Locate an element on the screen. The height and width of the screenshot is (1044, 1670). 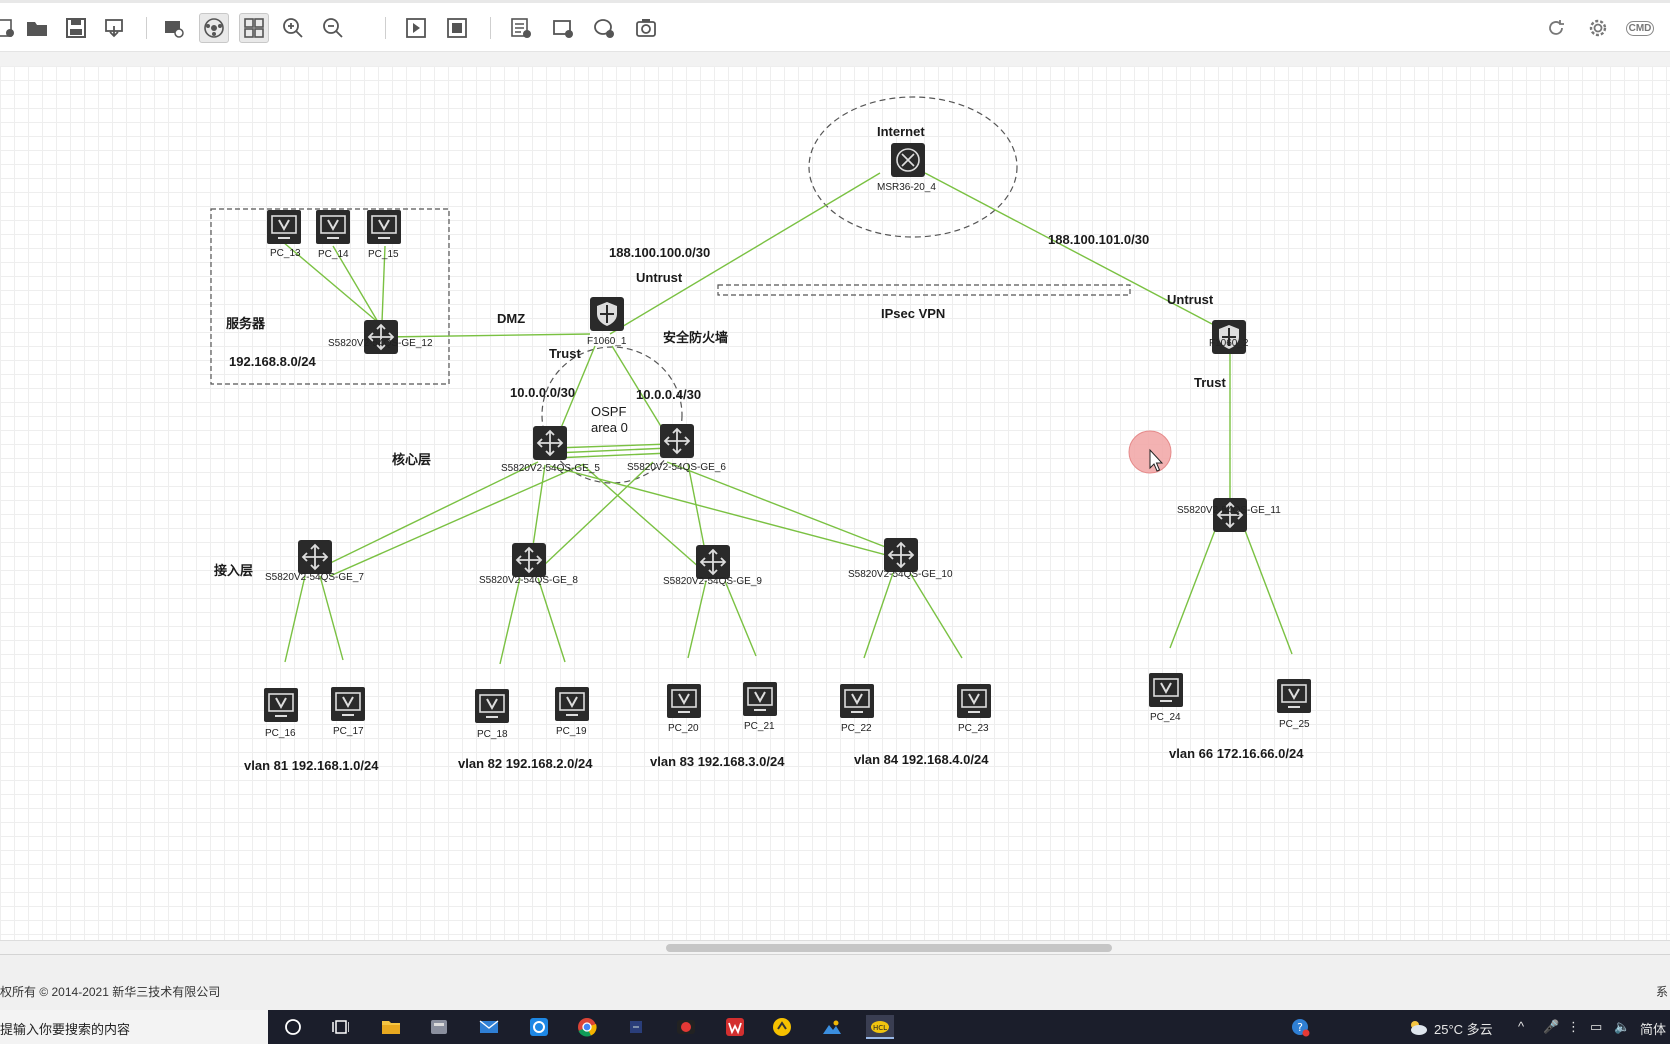
windows-taskbar: 提输入你要搜索的内容 HCL ? 25°C 多云 ^ 🎤 ⋮ ▭ 🔈 简体 is located at coordinates (835, 1027).